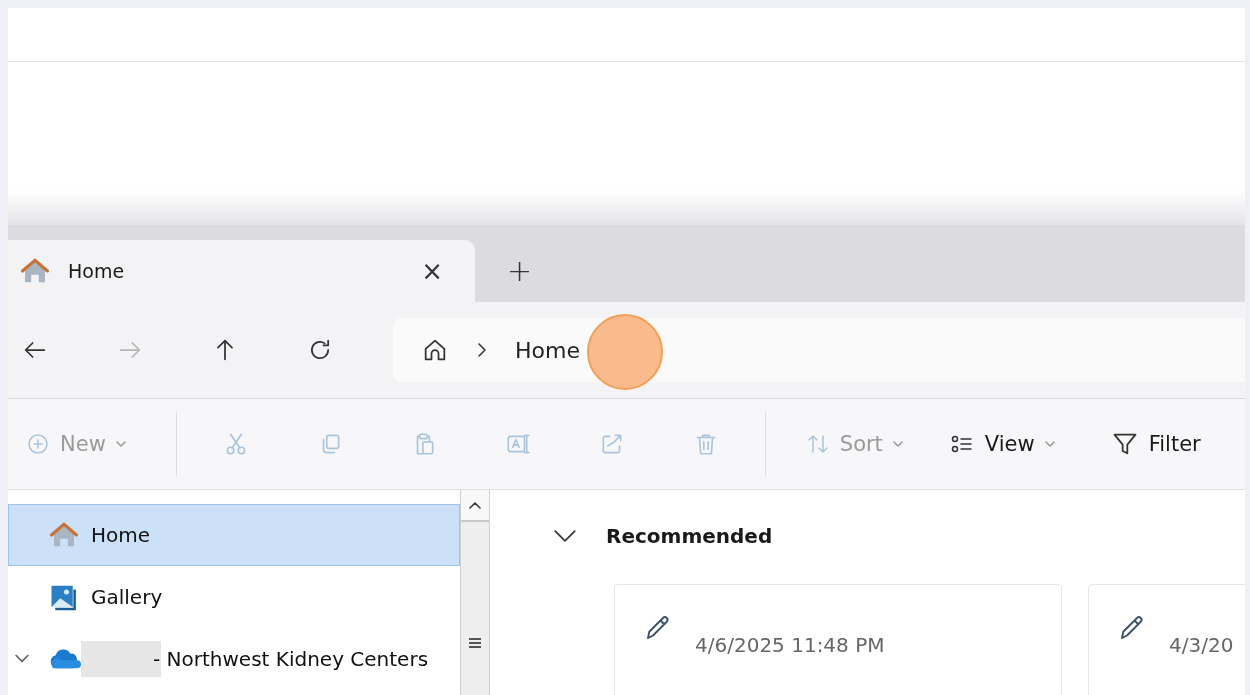 This screenshot has height=695, width=1250. I want to click on plus-icon, so click(38, 444).